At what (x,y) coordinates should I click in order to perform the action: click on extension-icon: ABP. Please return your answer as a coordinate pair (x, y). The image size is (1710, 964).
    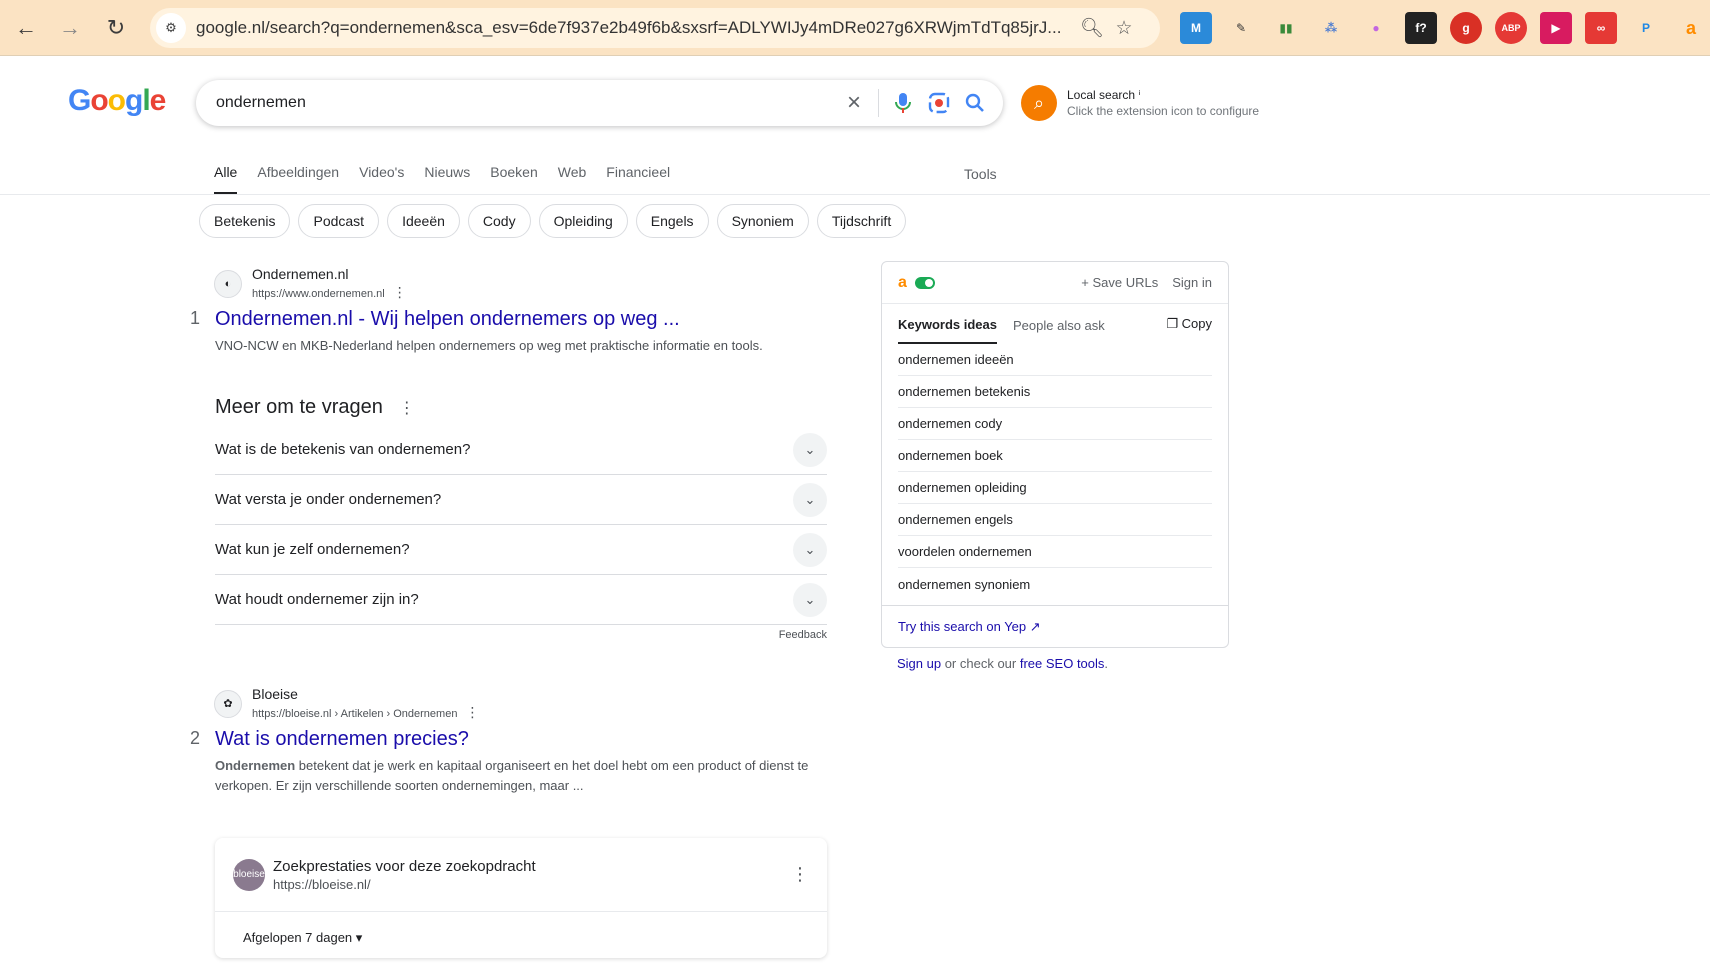
    Looking at the image, I should click on (1511, 28).